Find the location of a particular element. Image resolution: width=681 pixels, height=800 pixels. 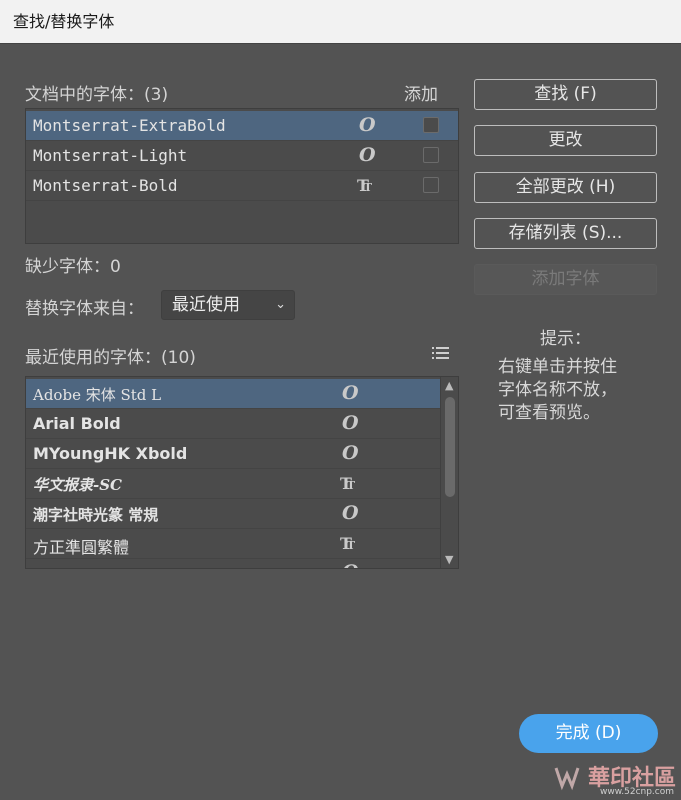

doc-font-row: Montserrat-ExtraBold O is located at coordinates (242, 126).